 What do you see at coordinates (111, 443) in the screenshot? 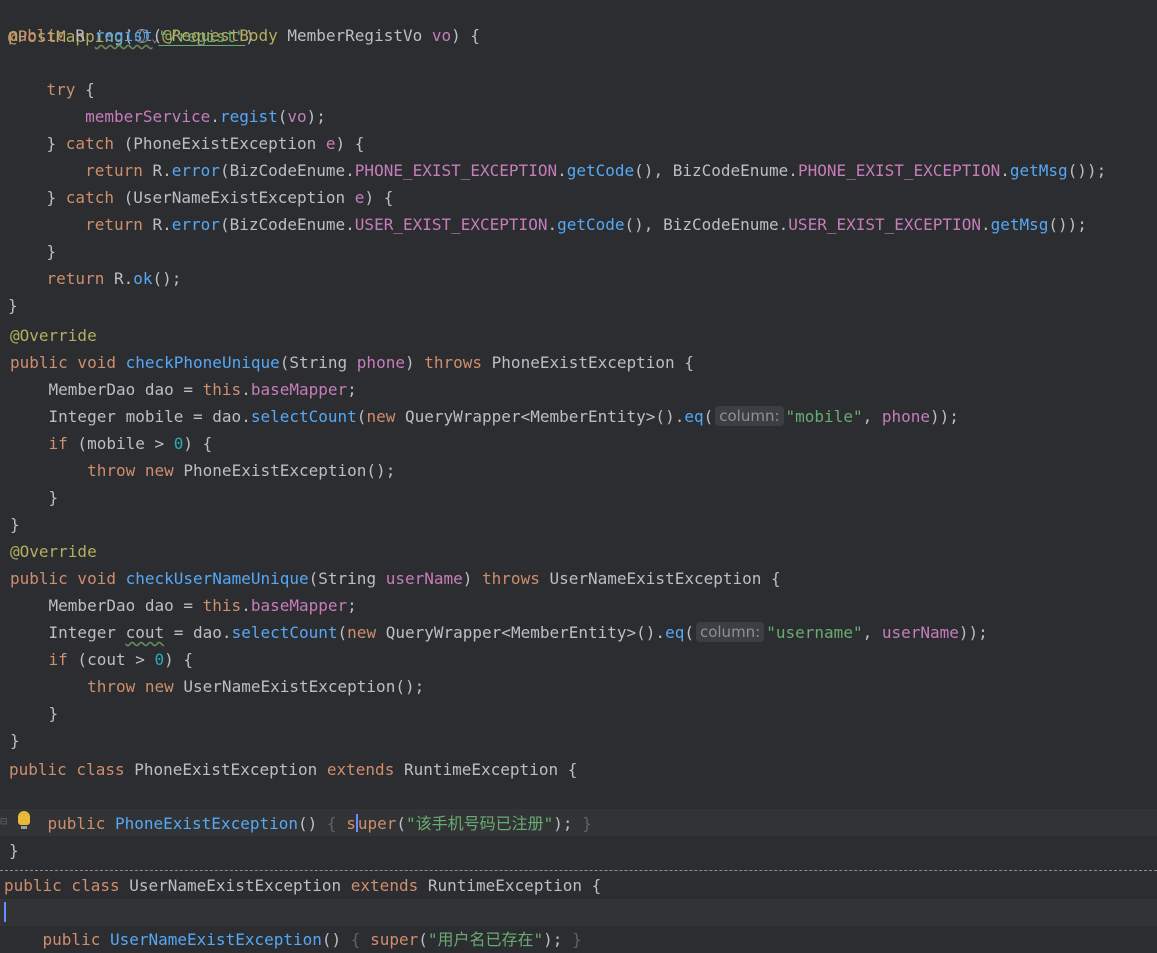
I see `code-line: if (mobile > 0) {` at bounding box center [111, 443].